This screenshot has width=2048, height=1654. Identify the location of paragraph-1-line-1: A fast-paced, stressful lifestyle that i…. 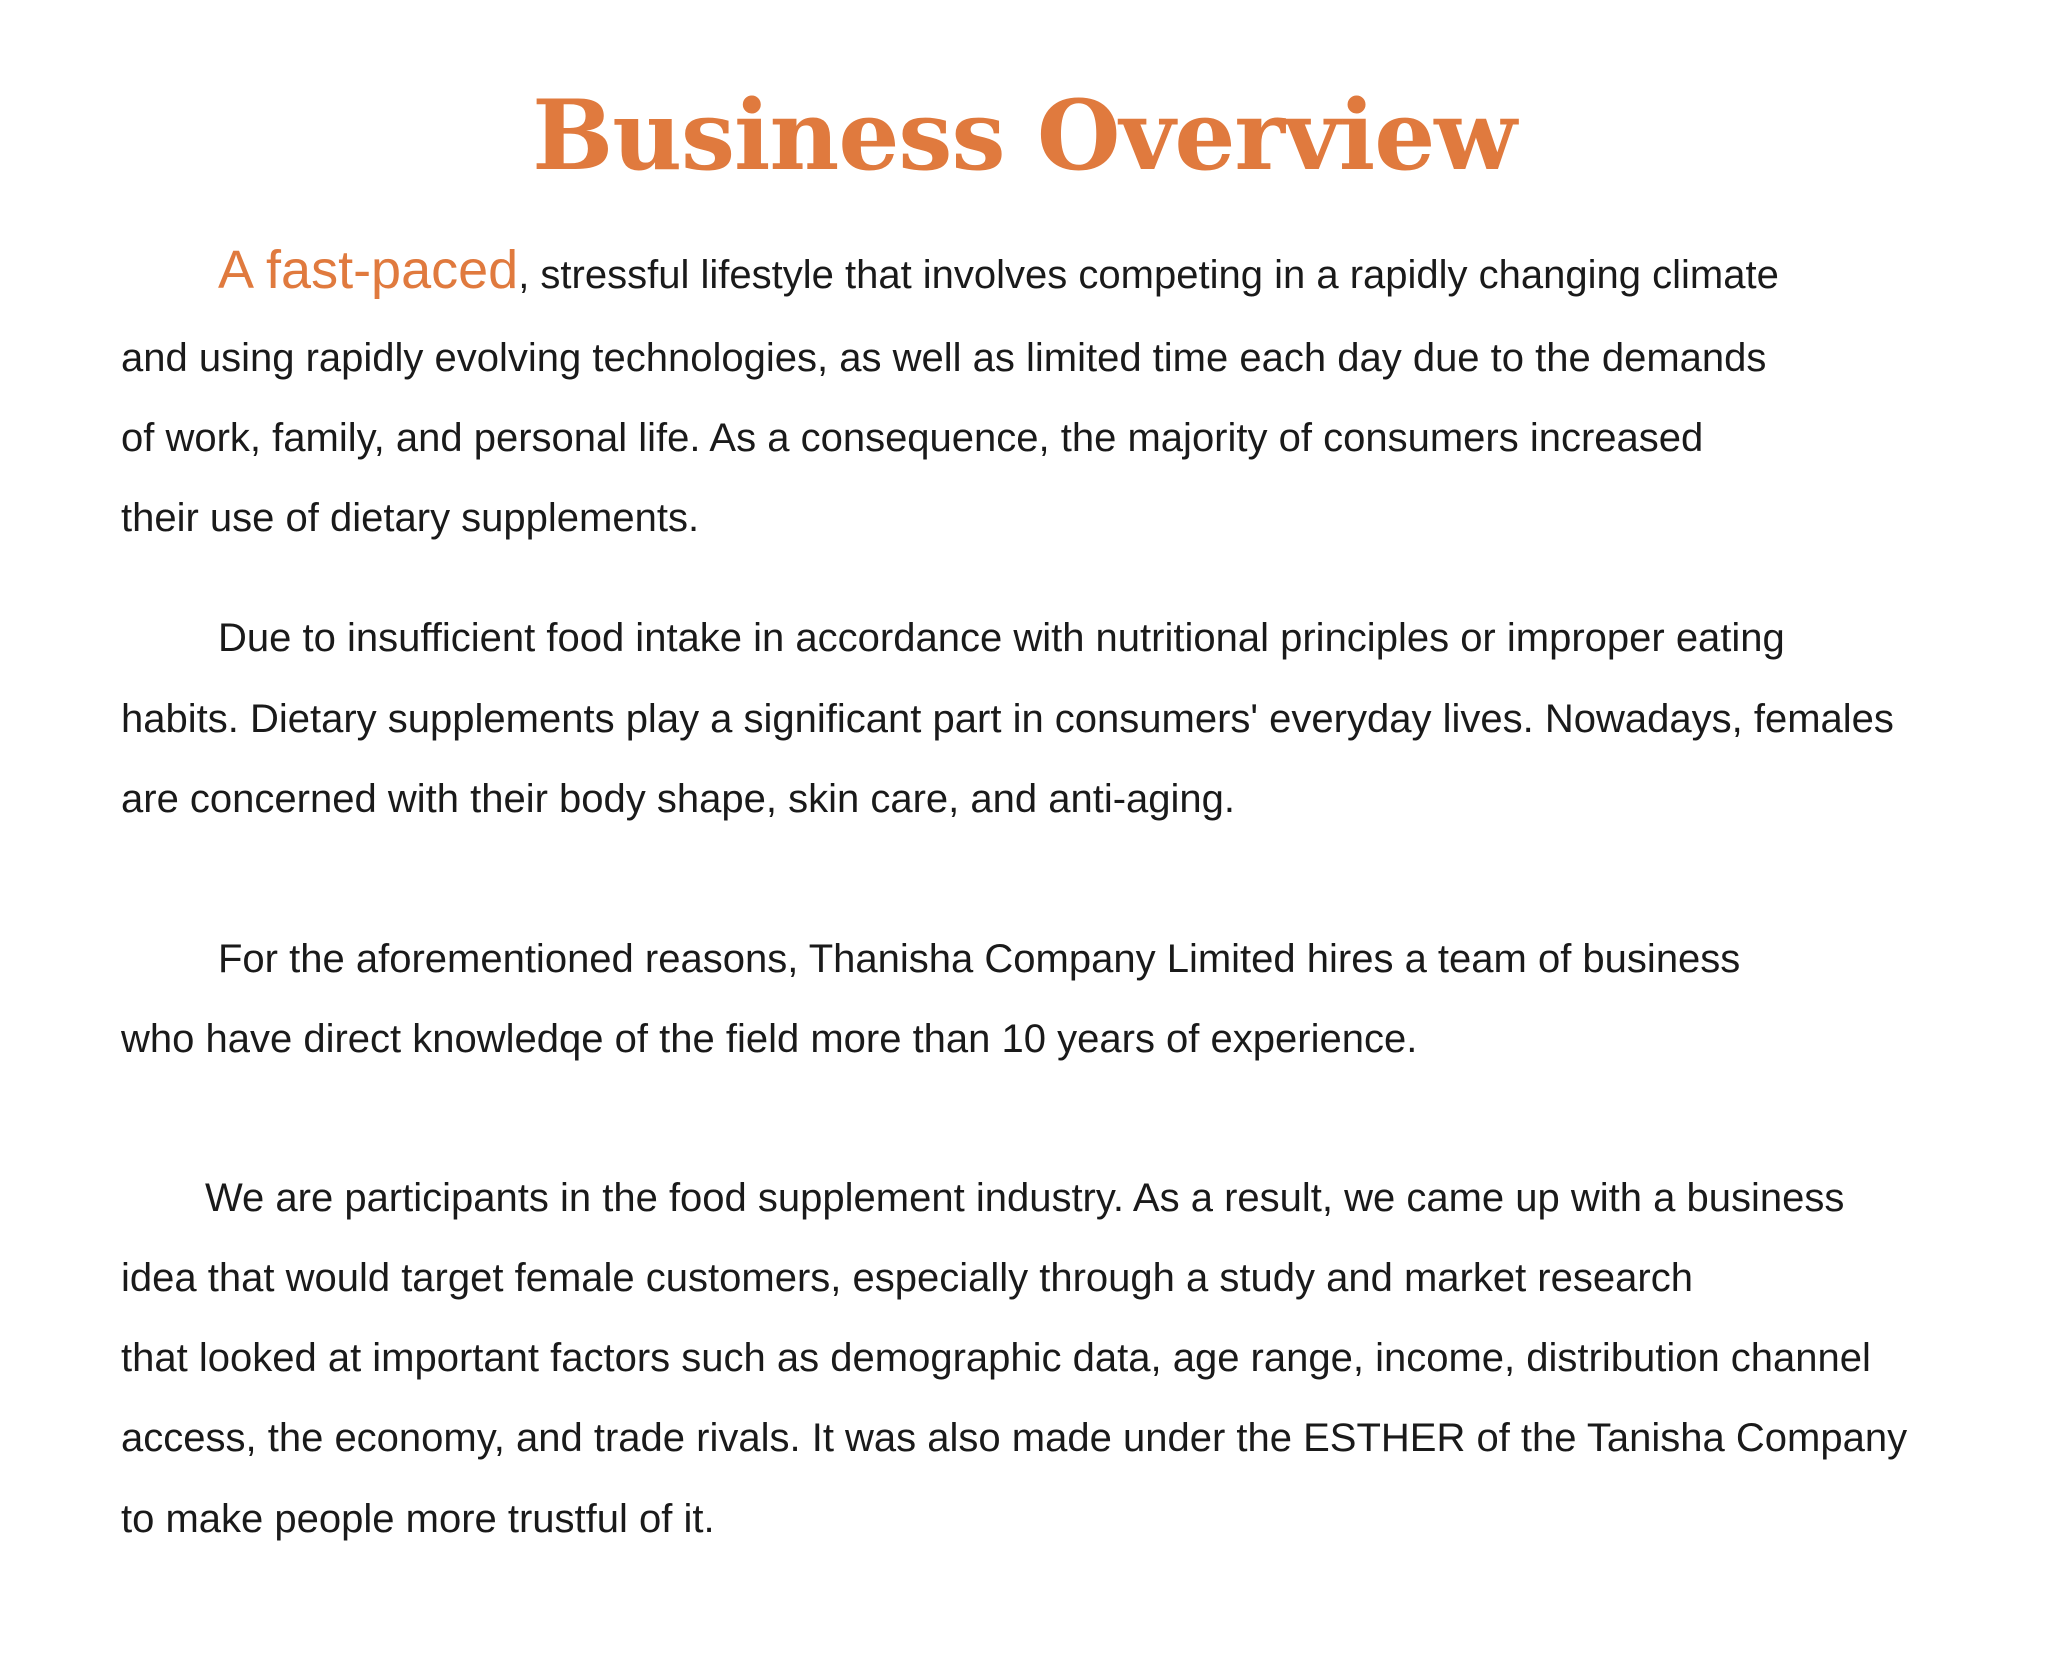
(998, 270).